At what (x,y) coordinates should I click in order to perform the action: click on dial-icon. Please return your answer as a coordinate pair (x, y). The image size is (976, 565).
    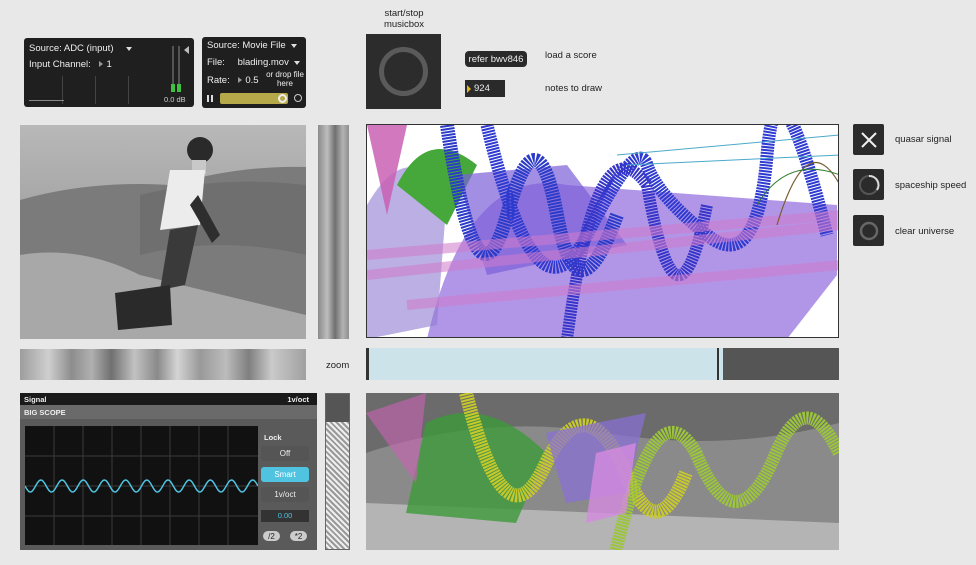
    Looking at the image, I should click on (869, 184).